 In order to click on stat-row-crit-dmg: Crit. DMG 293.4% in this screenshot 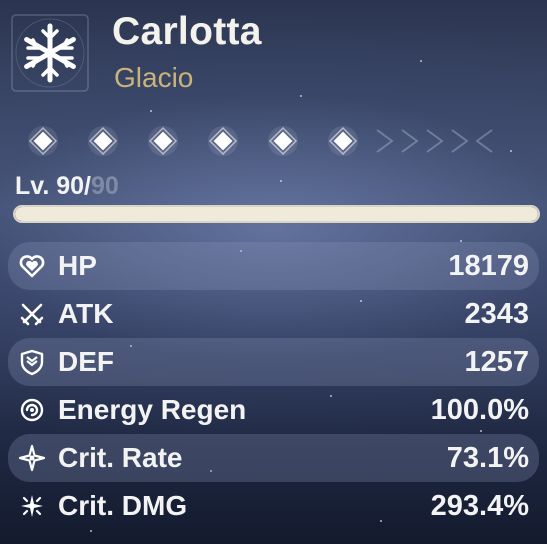, I will do `click(273, 506)`.